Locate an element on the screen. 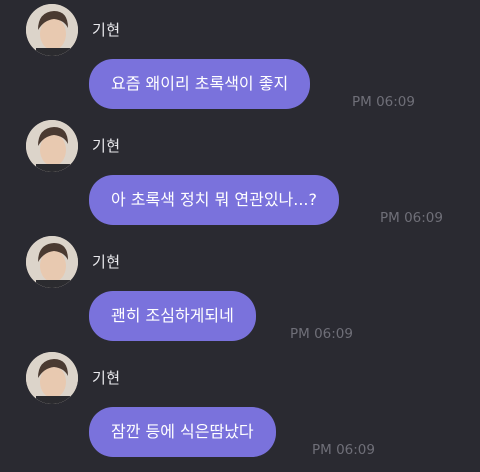 This screenshot has width=480, height=472. message-bubble: 요즘 왜이리 초록색이 좋지 is located at coordinates (200, 84).